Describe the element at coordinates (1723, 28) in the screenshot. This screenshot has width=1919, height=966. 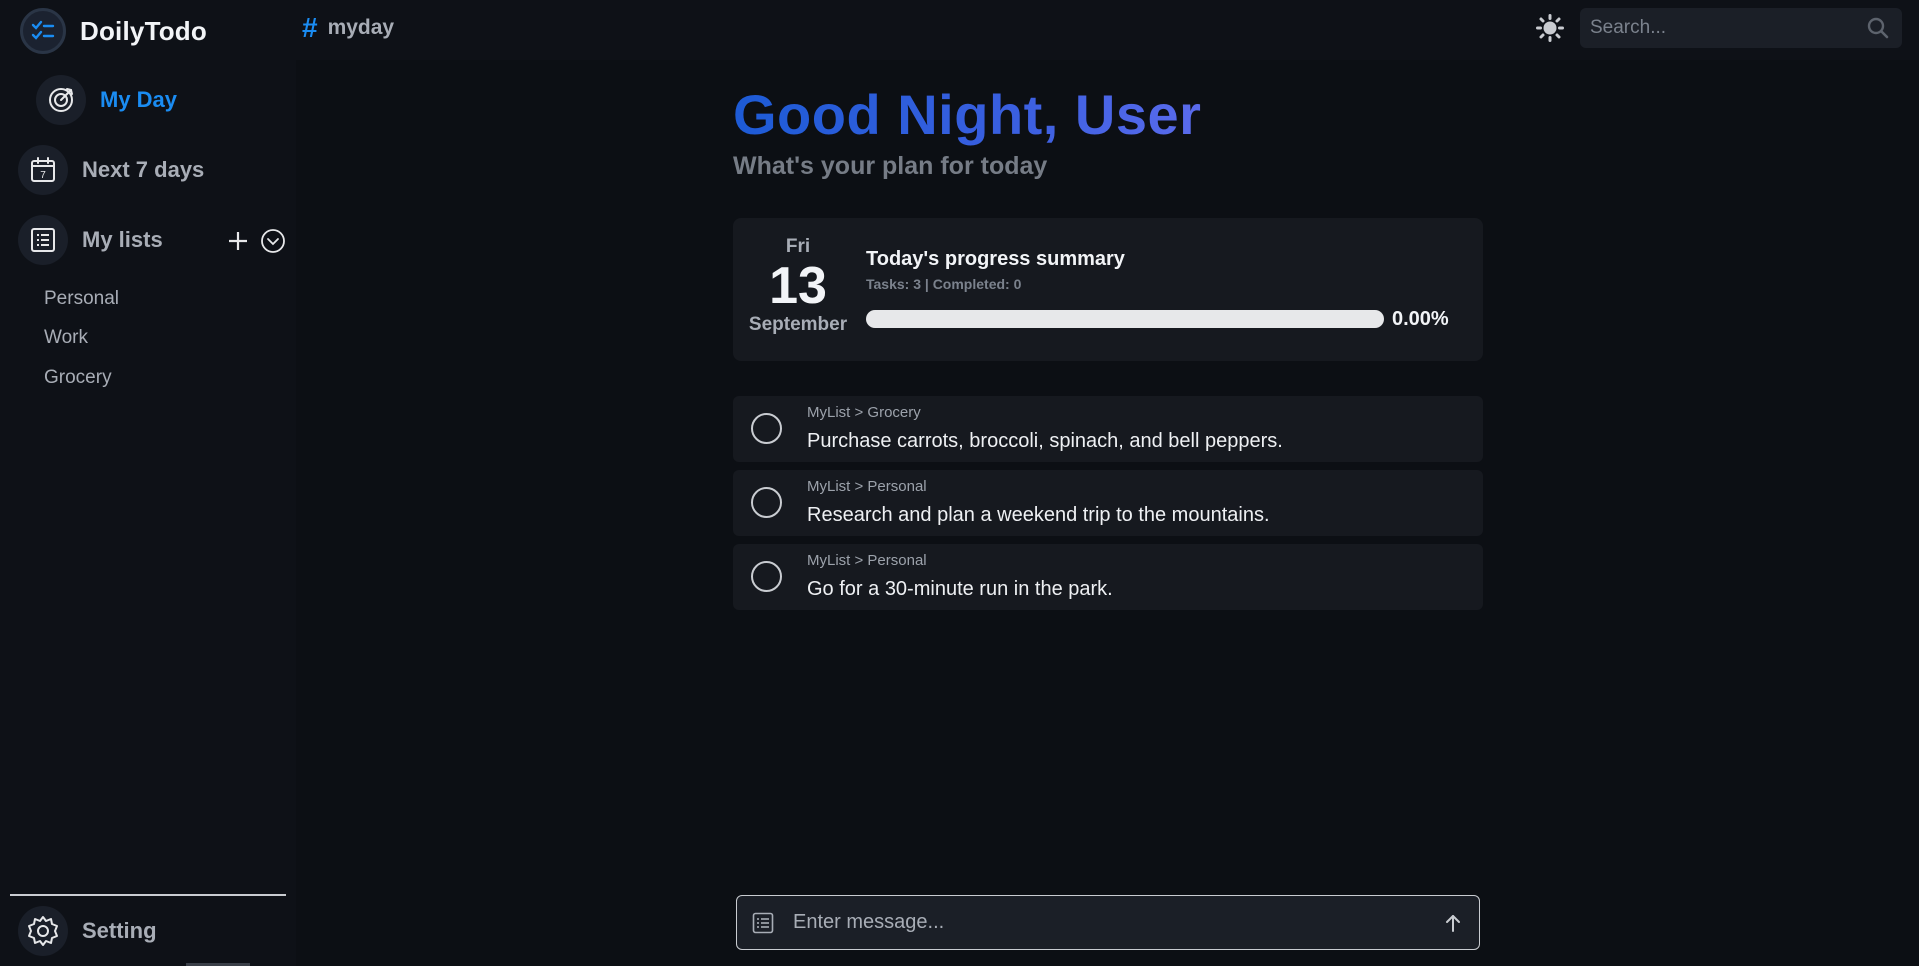
I see `search-input` at that location.